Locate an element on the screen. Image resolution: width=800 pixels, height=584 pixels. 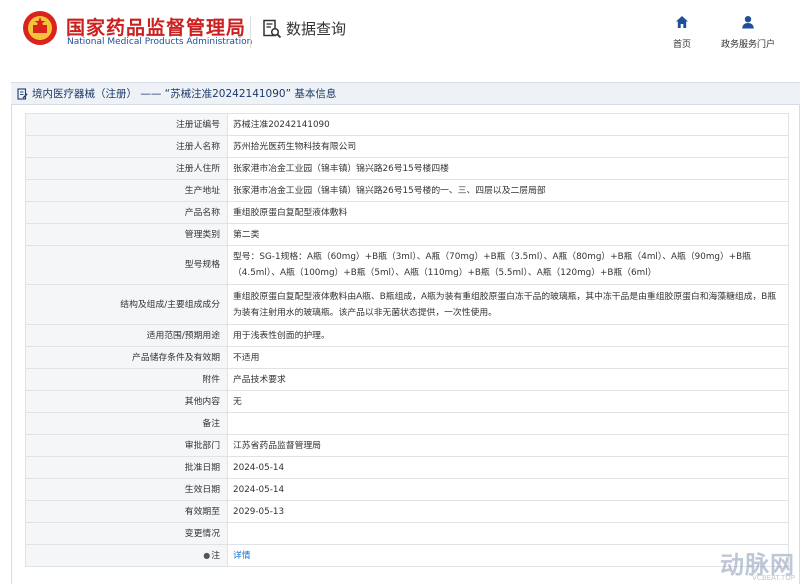
field-label: 结构及组成/主要组成成分 is located at coordinates (126, 304).